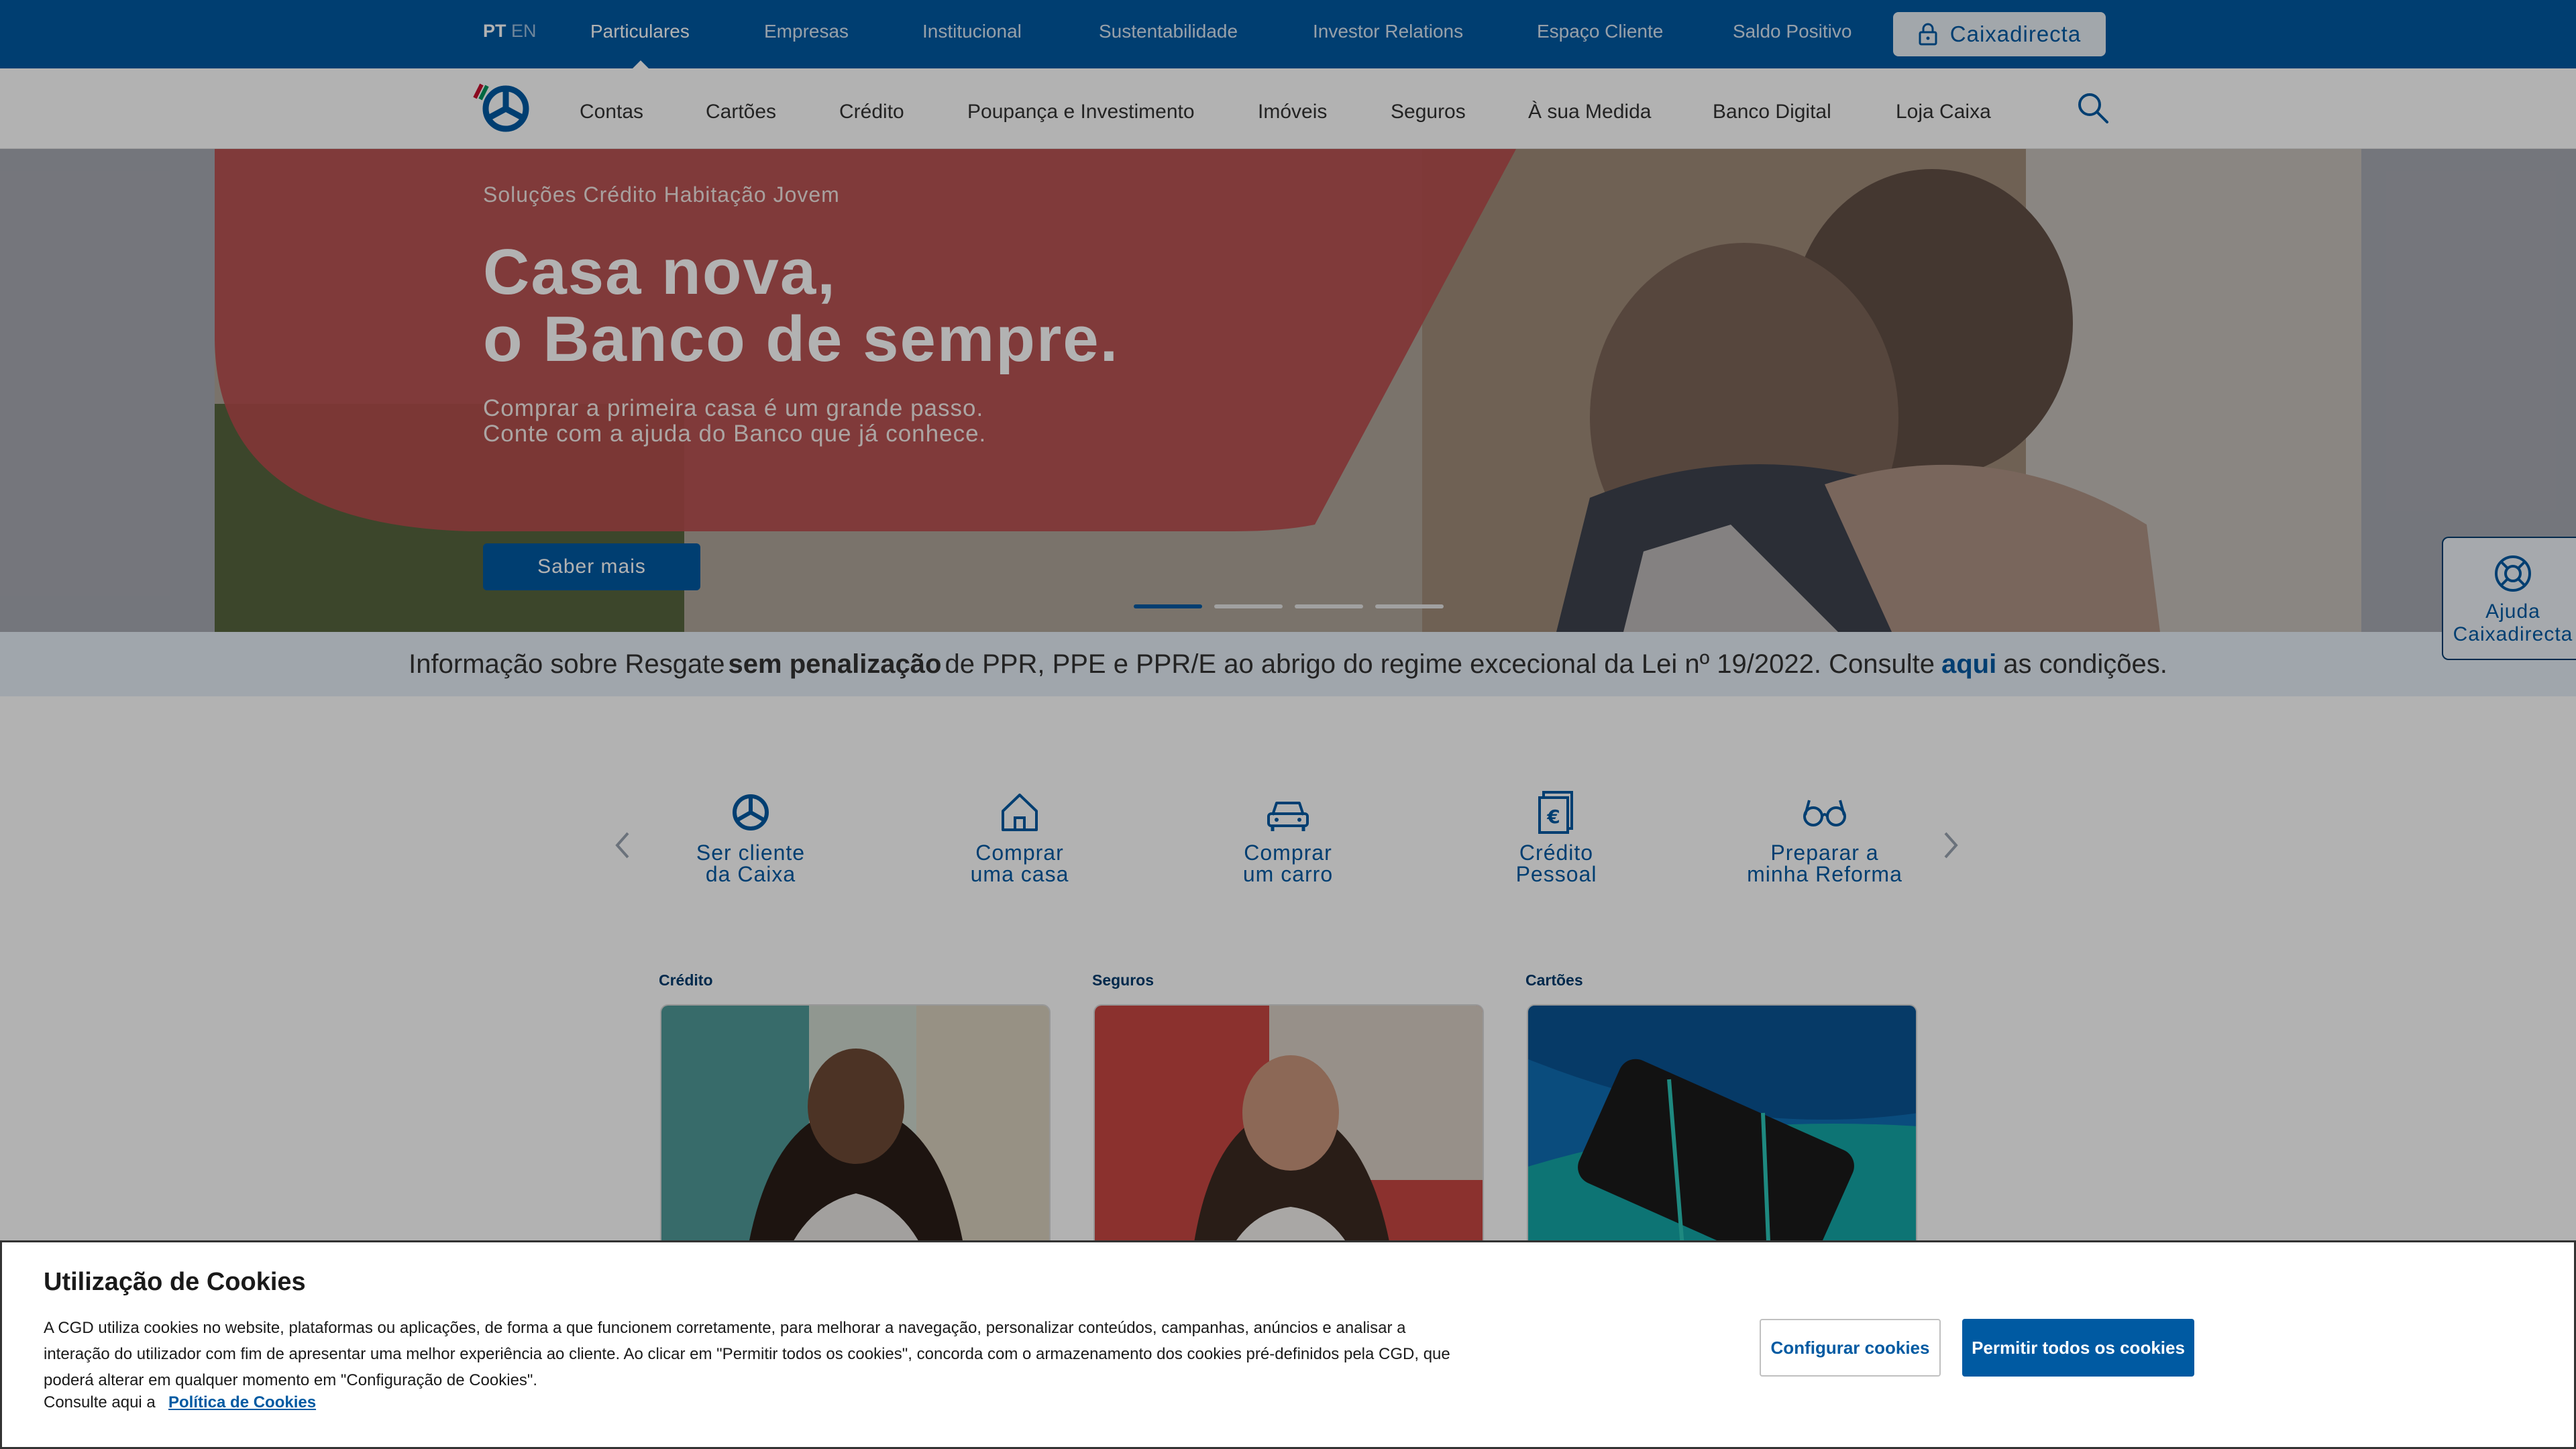 This screenshot has height=1449, width=2576. What do you see at coordinates (100, 1402) in the screenshot?
I see `cookie-consult-text: Consulte aqui a` at bounding box center [100, 1402].